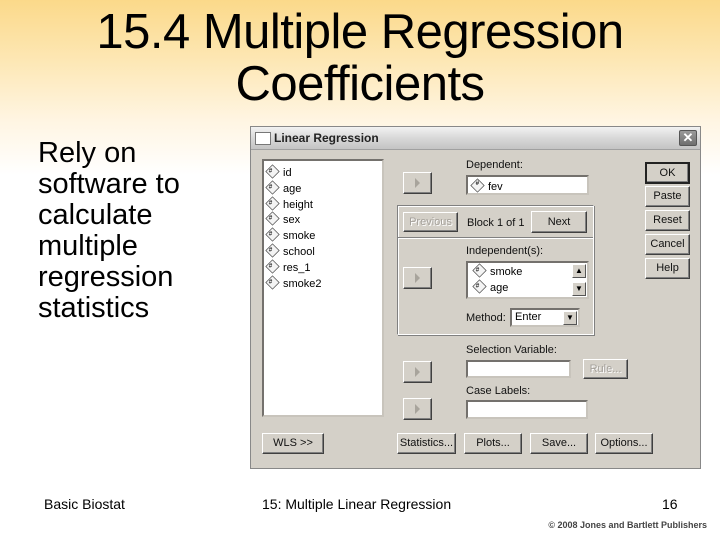  What do you see at coordinates (505, 251) in the screenshot?
I see `independents-label: Independent(s):` at bounding box center [505, 251].